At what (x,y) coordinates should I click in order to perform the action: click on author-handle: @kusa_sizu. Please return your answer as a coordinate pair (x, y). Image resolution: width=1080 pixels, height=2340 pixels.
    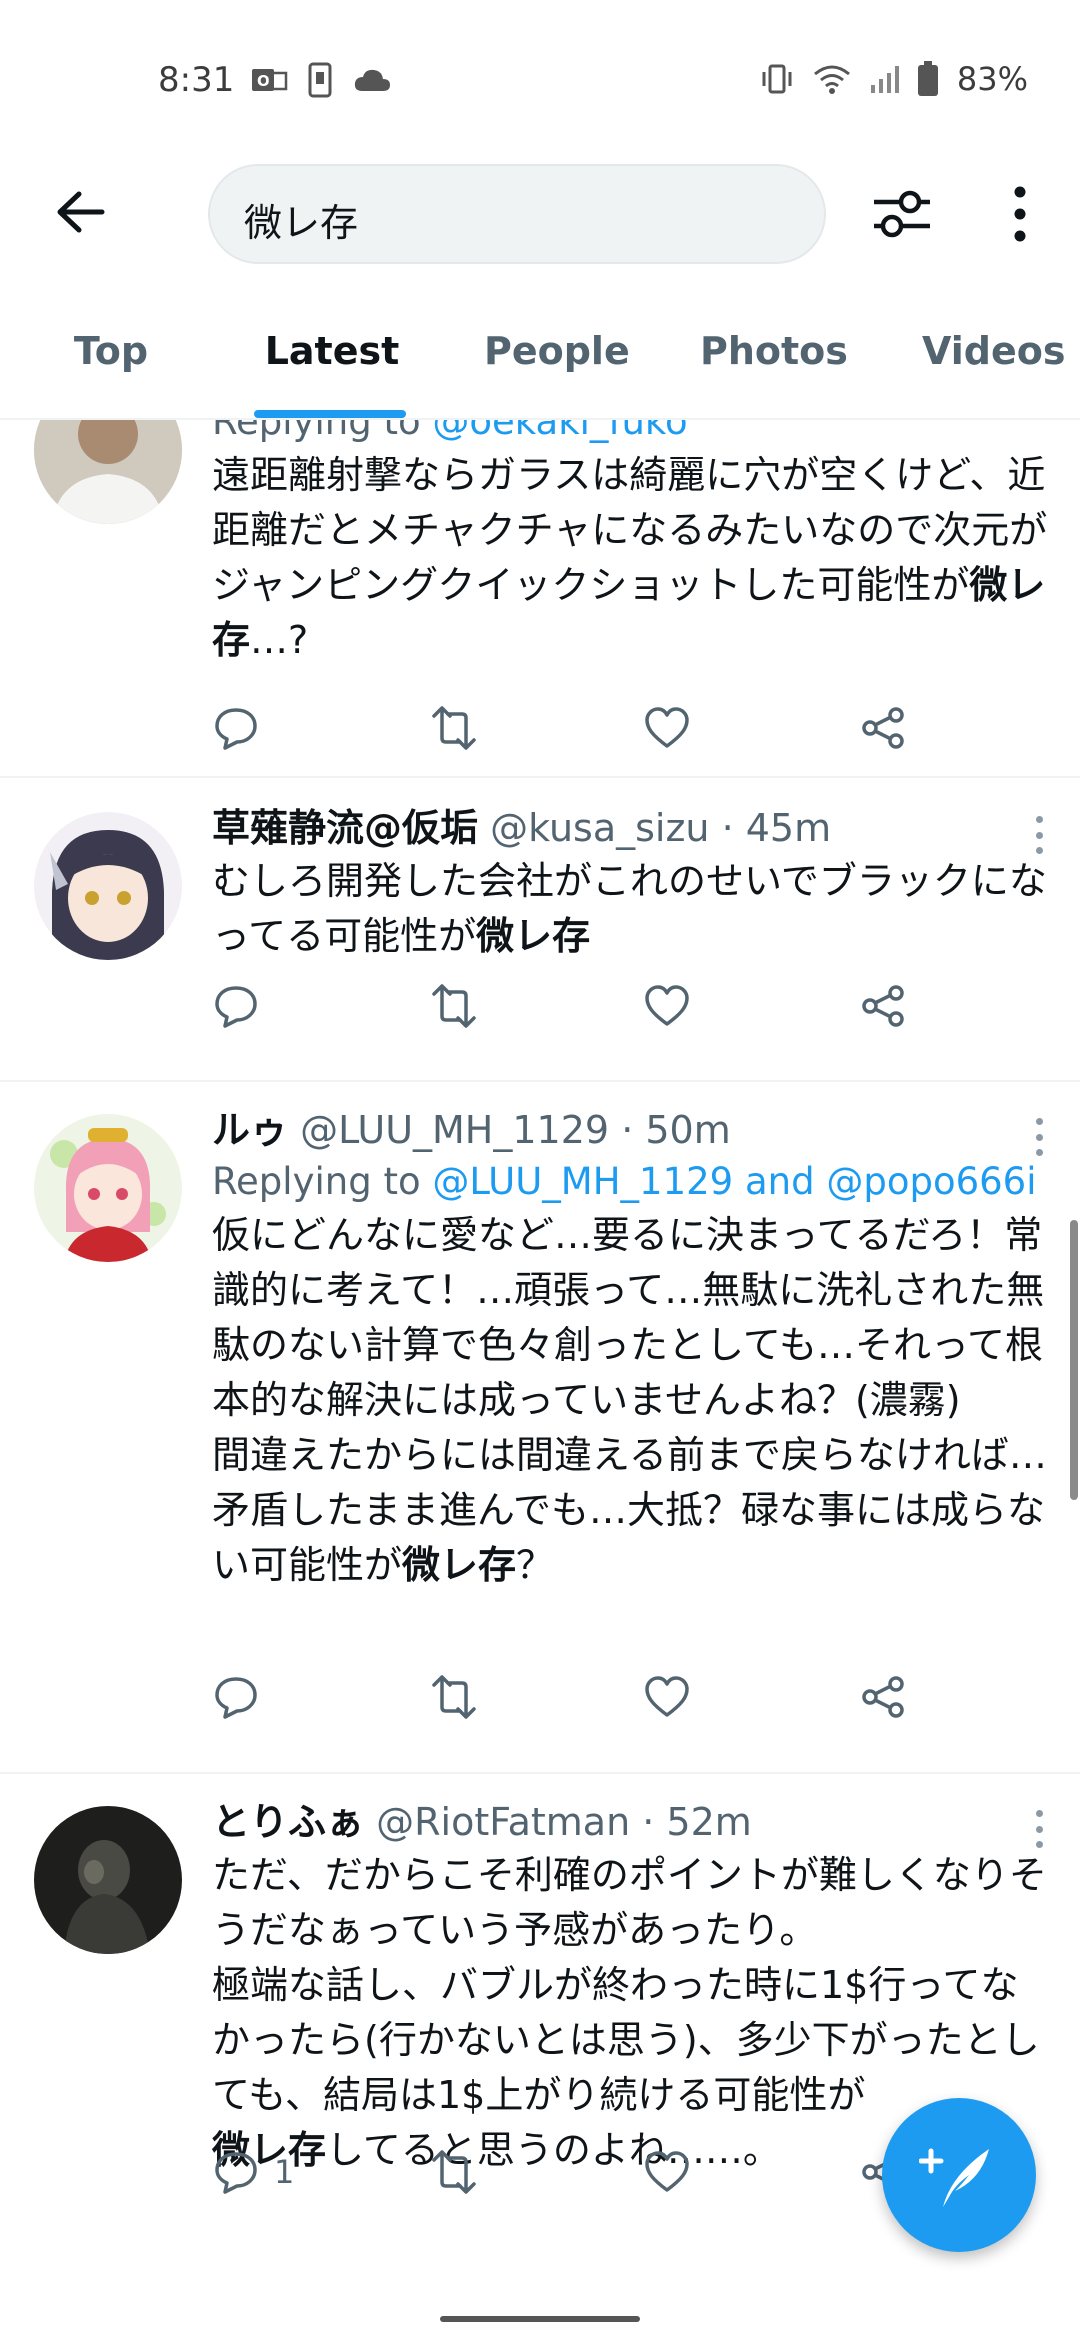
    Looking at the image, I should click on (599, 828).